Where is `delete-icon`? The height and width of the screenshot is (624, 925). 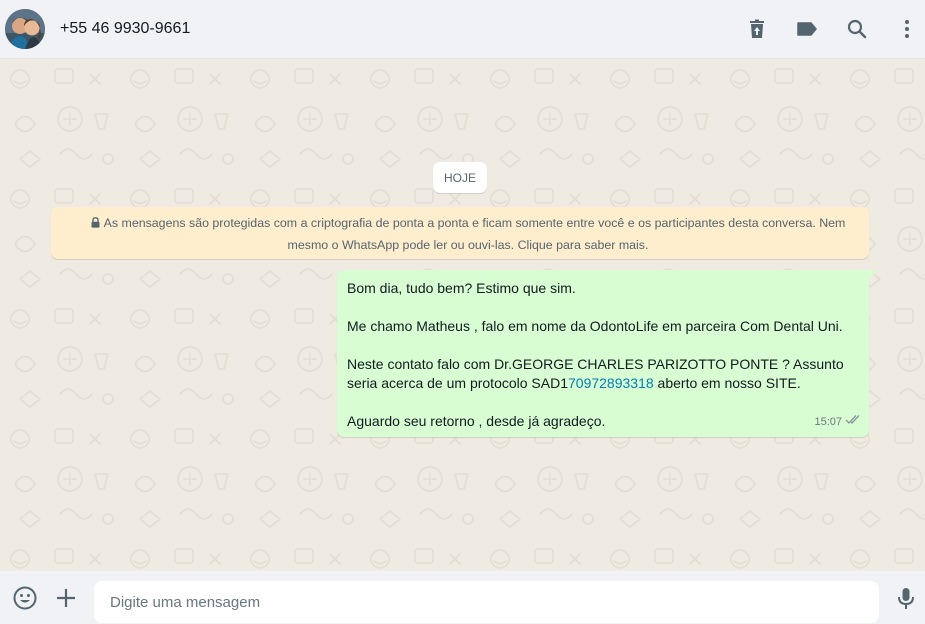
delete-icon is located at coordinates (757, 29).